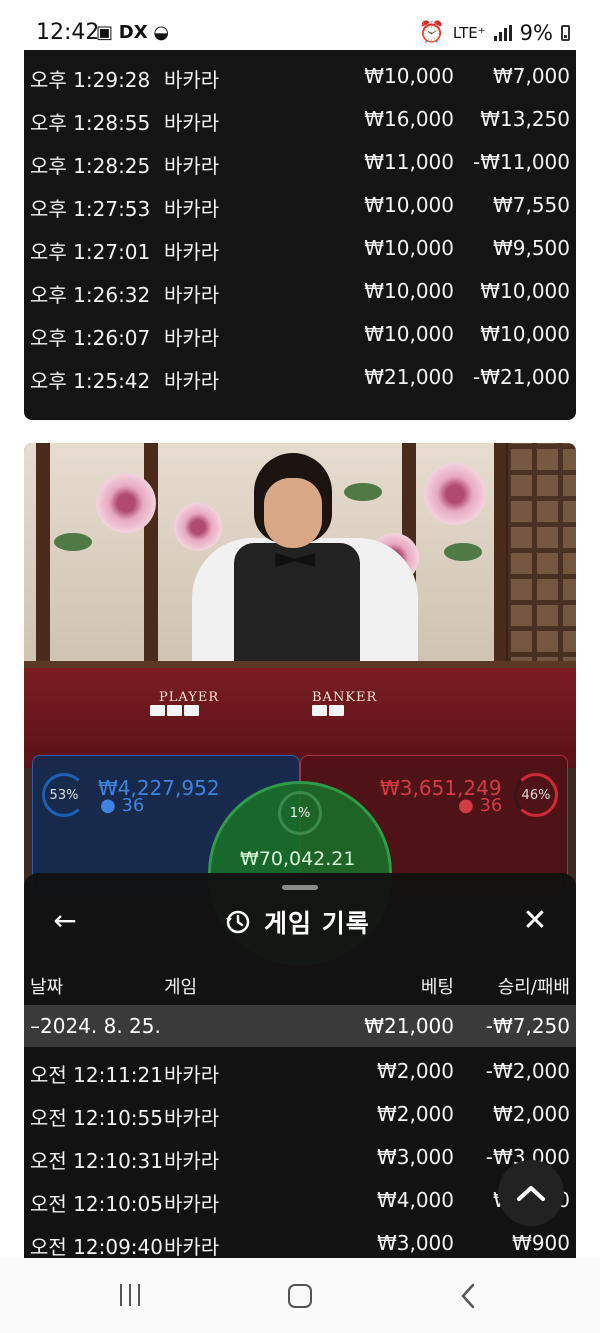  I want to click on person-icon: ●, so click(466, 805).